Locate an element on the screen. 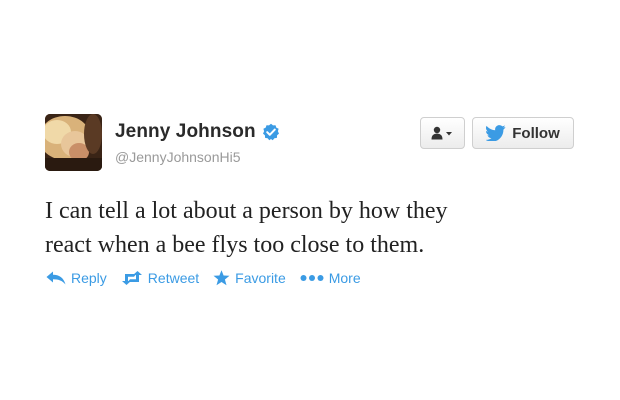 Image resolution: width=620 pixels, height=400 pixels. follow-button: Follow is located at coordinates (523, 133).